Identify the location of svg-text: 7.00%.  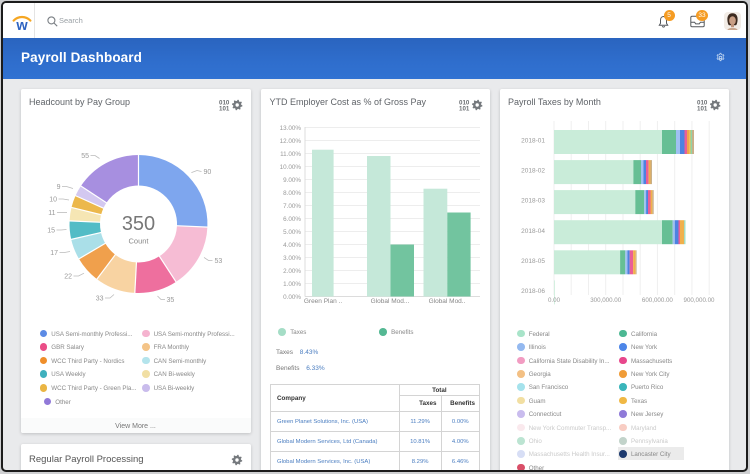
(292, 206).